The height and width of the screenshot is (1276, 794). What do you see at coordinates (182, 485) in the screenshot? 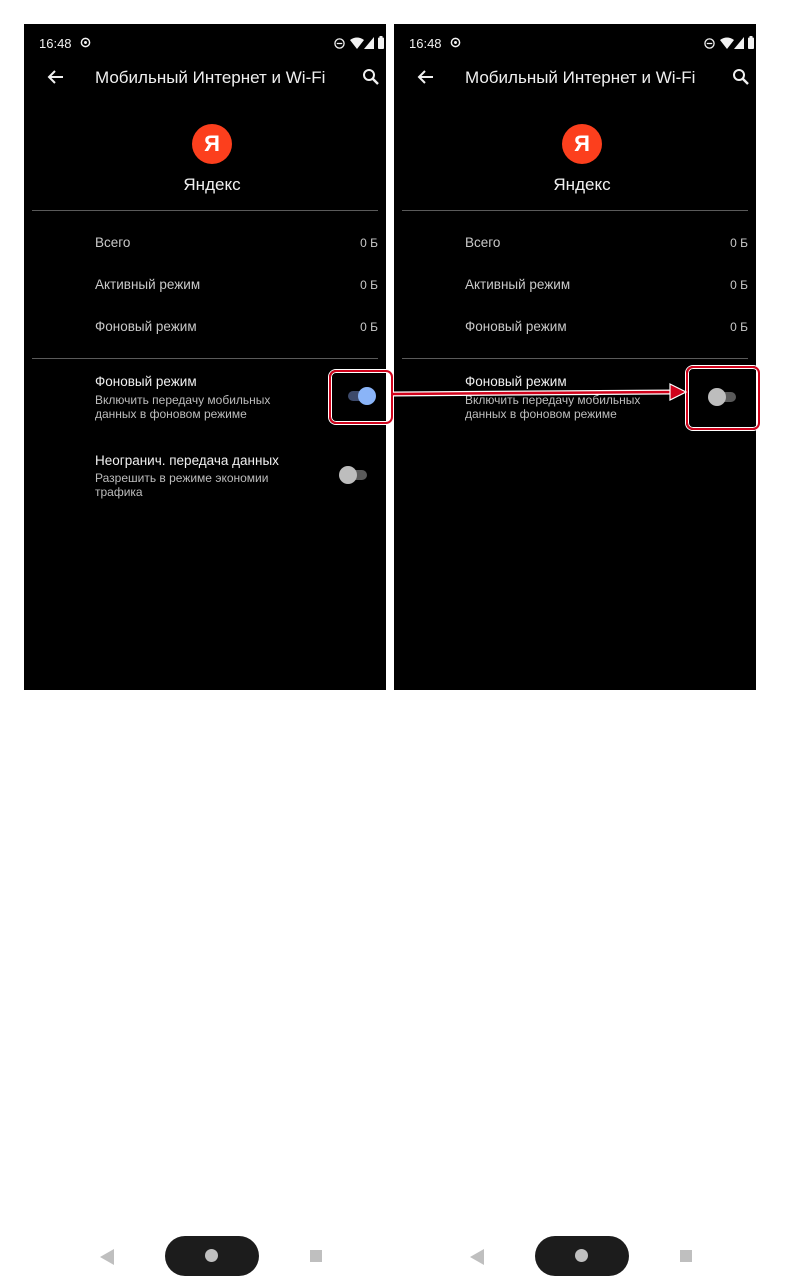
I see `setting-description: Разрешить в режиме экономии трафика` at bounding box center [182, 485].